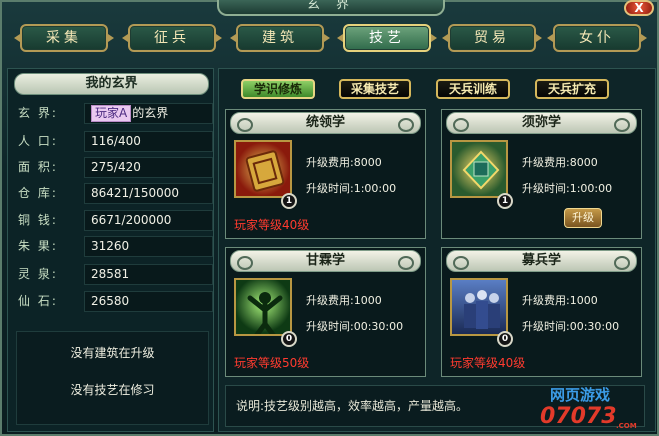 Image resolution: width=659 pixels, height=436 pixels. I want to click on close-button: X, so click(639, 8).